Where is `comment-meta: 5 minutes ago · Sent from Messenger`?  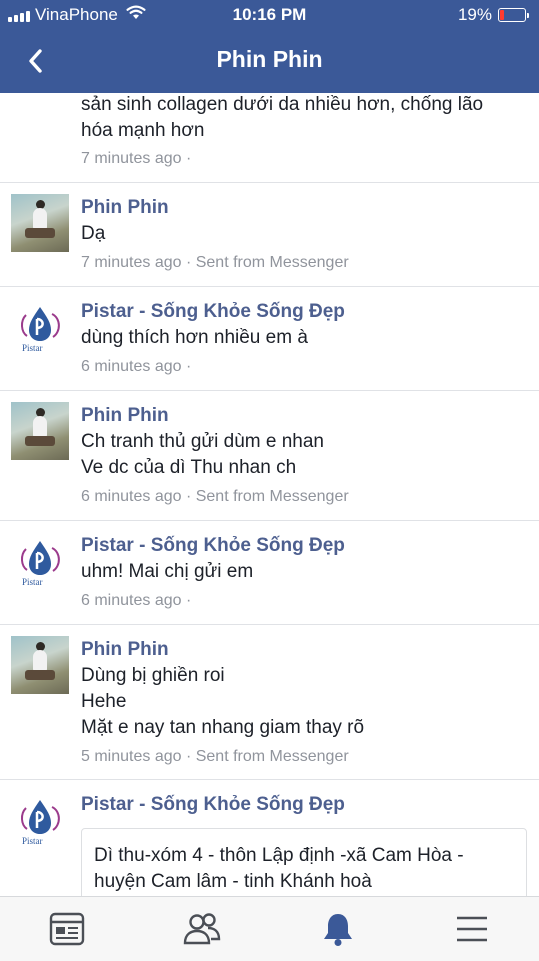 comment-meta: 5 minutes ago · Sent from Messenger is located at coordinates (215, 756).